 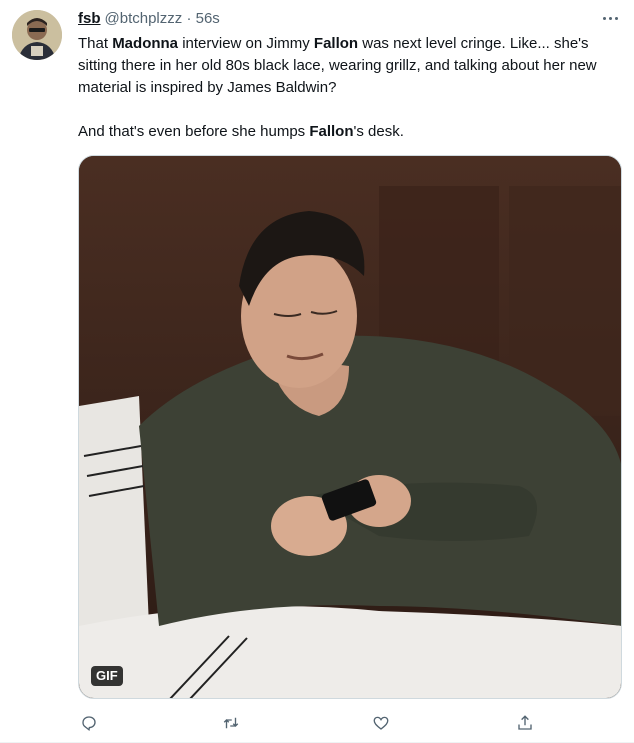 I want to click on text-segment: That, so click(x=95, y=43).